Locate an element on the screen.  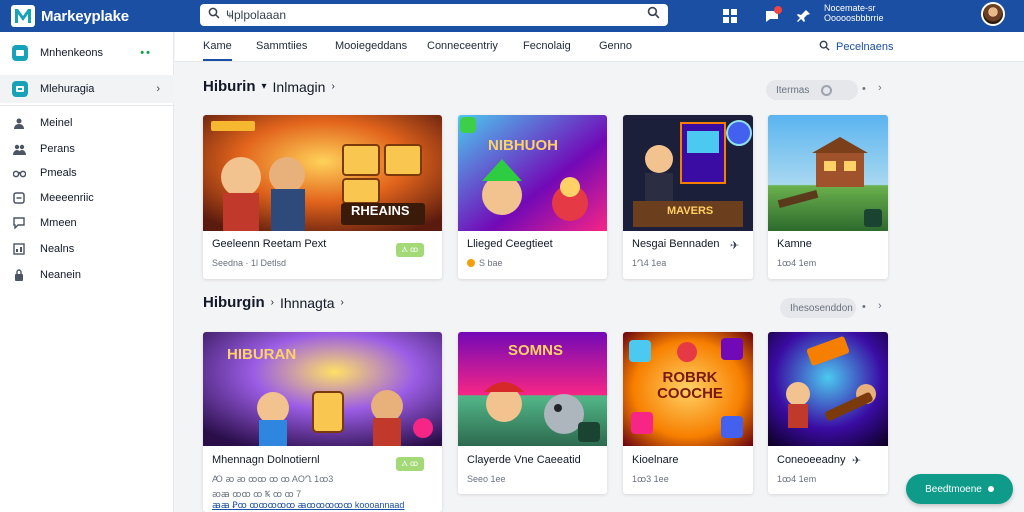
nav-link-perans: Perans is located at coordinates (43, 149).